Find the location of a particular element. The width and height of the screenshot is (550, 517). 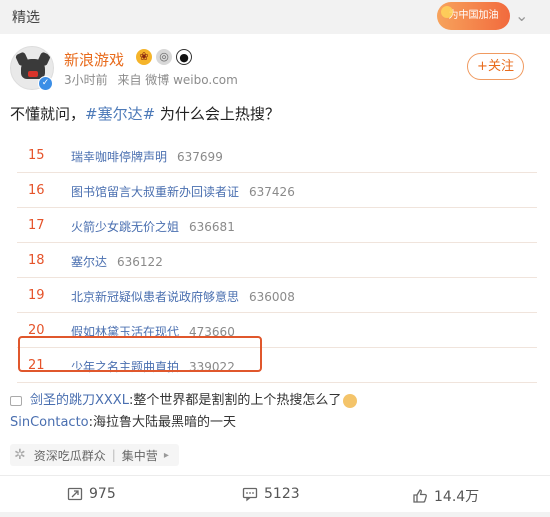

thumbs-up-icon is located at coordinates (420, 496).